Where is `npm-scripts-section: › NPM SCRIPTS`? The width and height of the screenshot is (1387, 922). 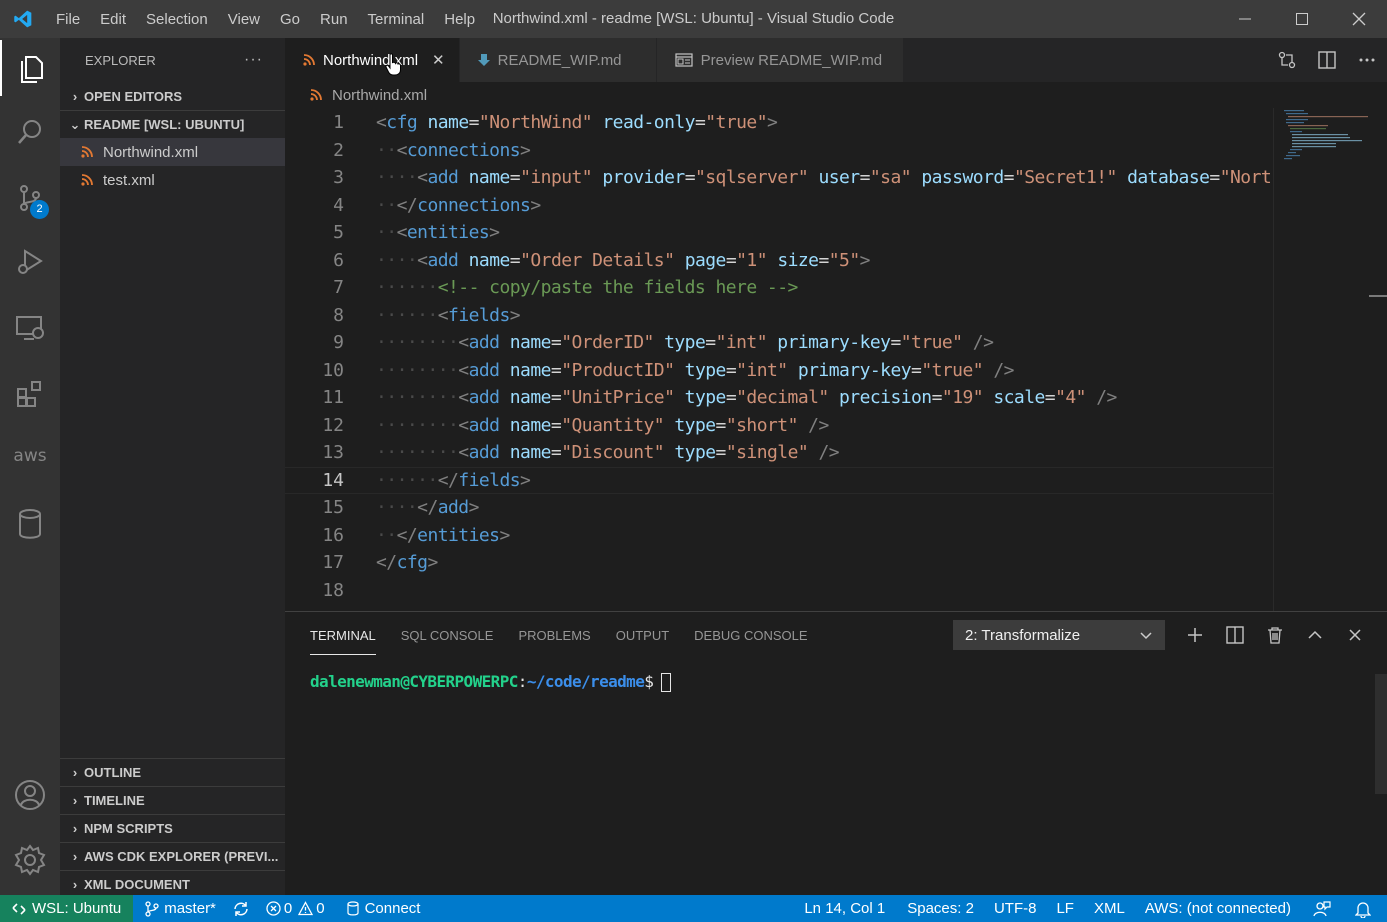 npm-scripts-section: › NPM SCRIPTS is located at coordinates (172, 828).